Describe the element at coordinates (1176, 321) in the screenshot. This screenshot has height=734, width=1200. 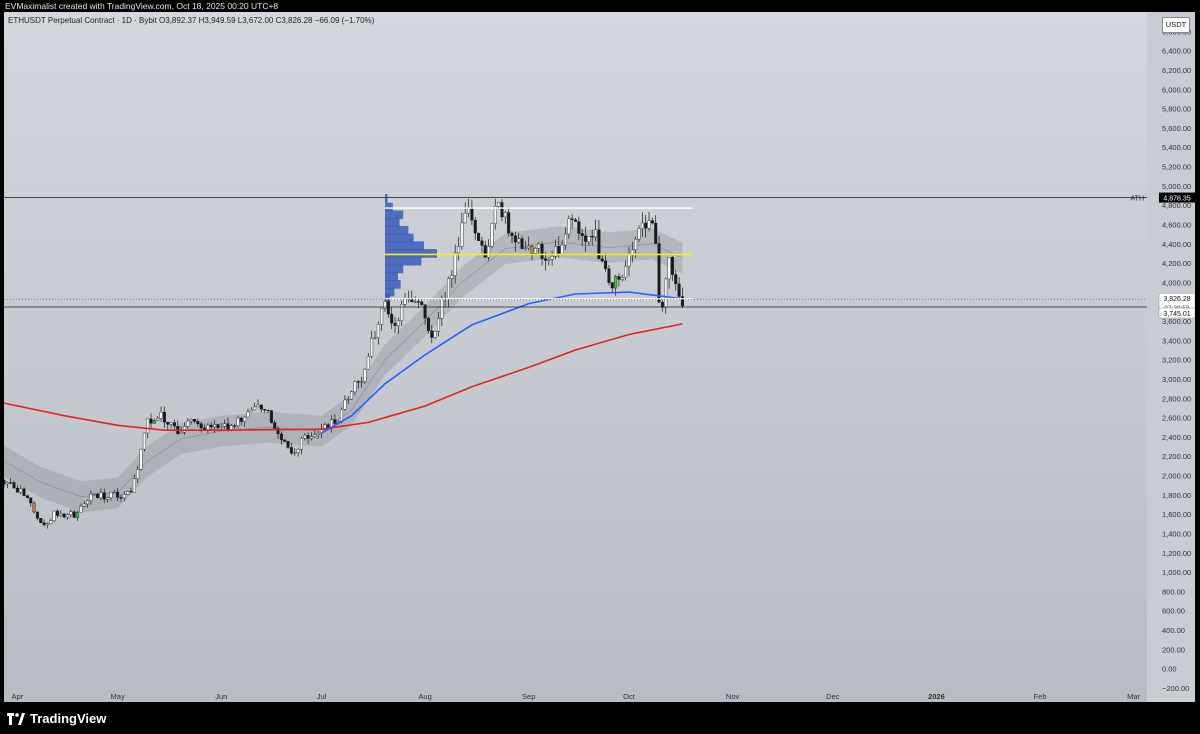
I see `price-tick-label: 3,600.00` at that location.